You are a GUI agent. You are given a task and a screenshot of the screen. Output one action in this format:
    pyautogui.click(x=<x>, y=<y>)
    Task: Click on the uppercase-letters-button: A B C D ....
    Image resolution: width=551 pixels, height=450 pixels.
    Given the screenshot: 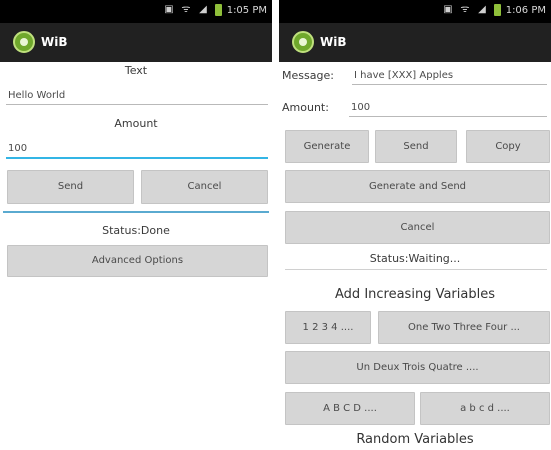 What is the action you would take?
    pyautogui.click(x=350, y=408)
    